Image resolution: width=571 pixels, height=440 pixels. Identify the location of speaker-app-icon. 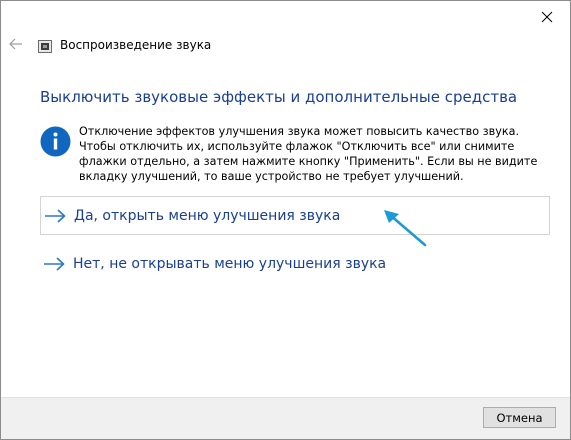
(45, 46).